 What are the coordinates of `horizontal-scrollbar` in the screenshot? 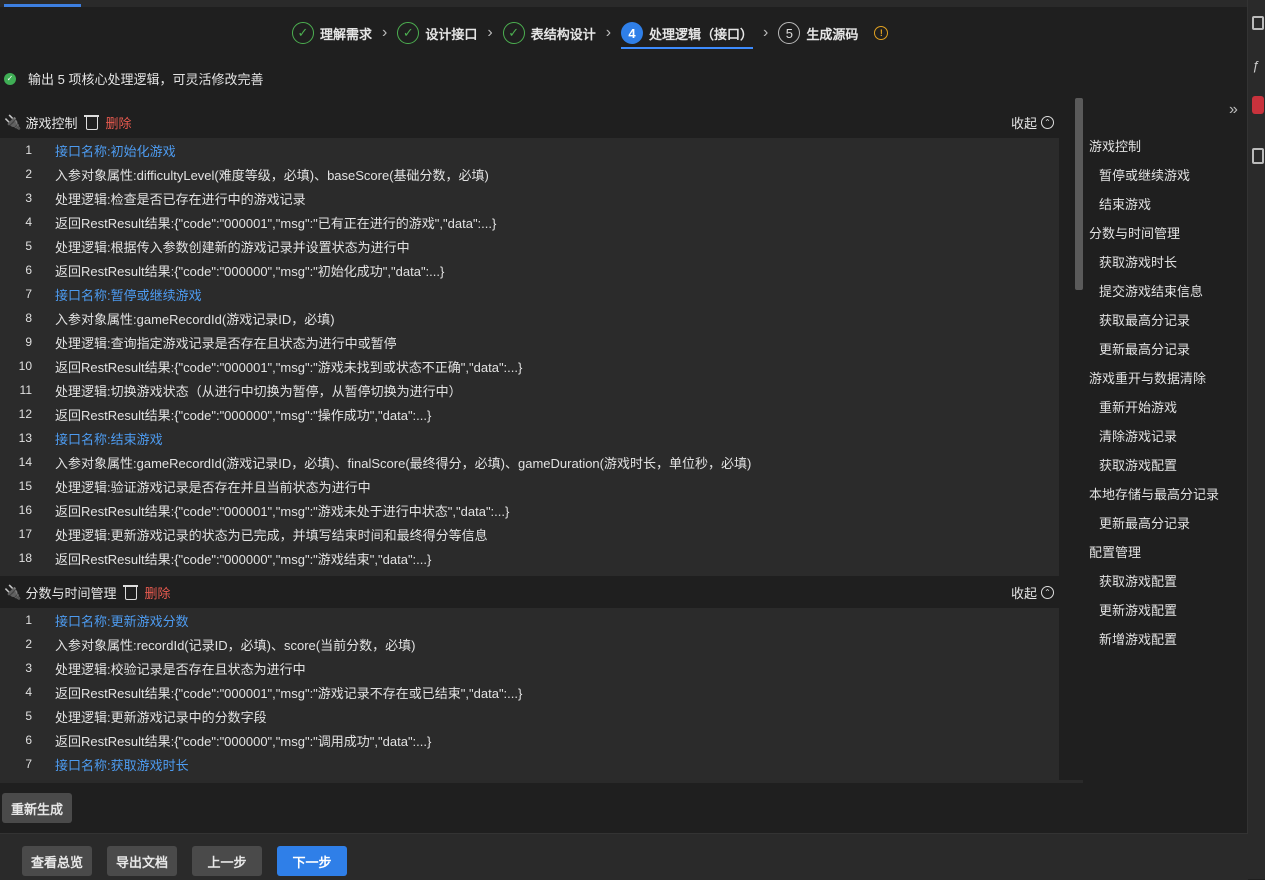 It's located at (541, 781).